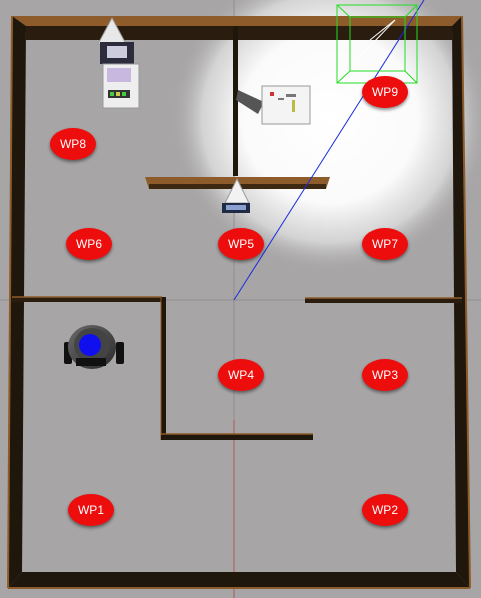 The height and width of the screenshot is (598, 481). Describe the element at coordinates (385, 375) in the screenshot. I see `waypoint-wp3: WP3` at that location.